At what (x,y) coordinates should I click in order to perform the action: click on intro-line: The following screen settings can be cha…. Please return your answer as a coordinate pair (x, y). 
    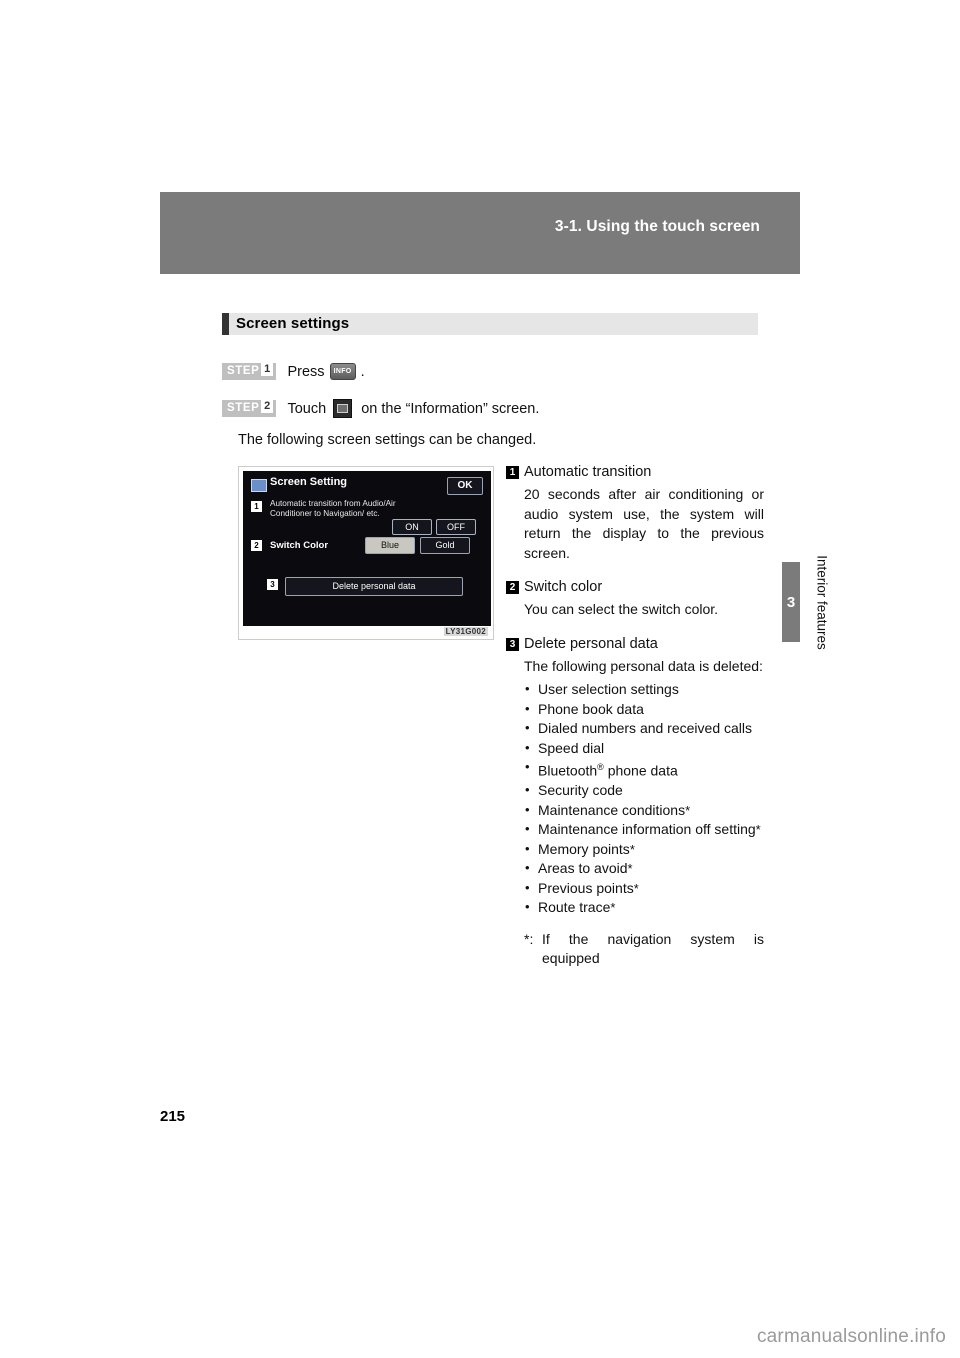
    Looking at the image, I should click on (387, 440).